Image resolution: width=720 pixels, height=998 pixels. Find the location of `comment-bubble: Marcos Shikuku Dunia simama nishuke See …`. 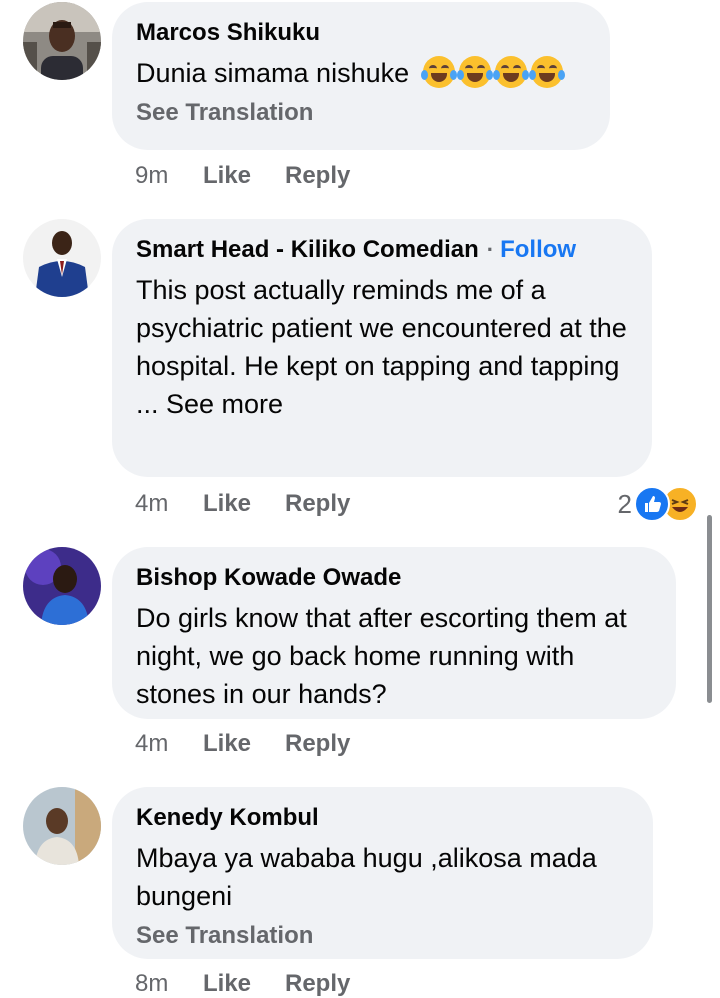

comment-bubble: Marcos Shikuku Dunia simama nishuke See … is located at coordinates (361, 76).